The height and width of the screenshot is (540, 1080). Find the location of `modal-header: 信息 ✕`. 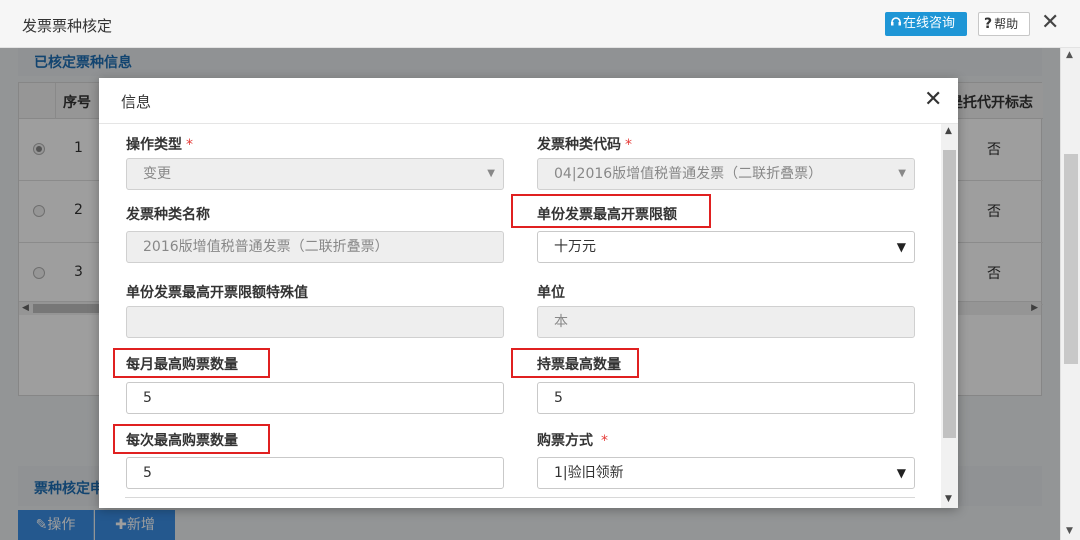

modal-header: 信息 ✕ is located at coordinates (528, 101).